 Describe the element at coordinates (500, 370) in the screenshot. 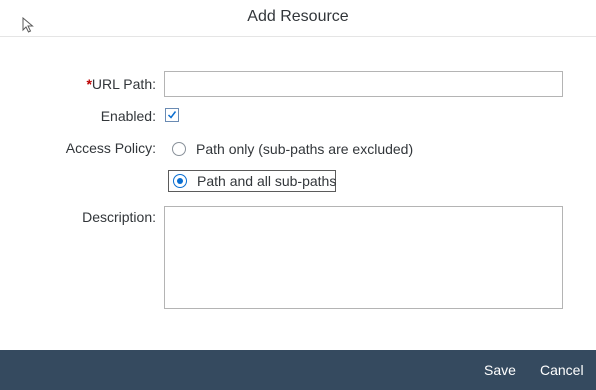

I see `save-button: Save` at that location.